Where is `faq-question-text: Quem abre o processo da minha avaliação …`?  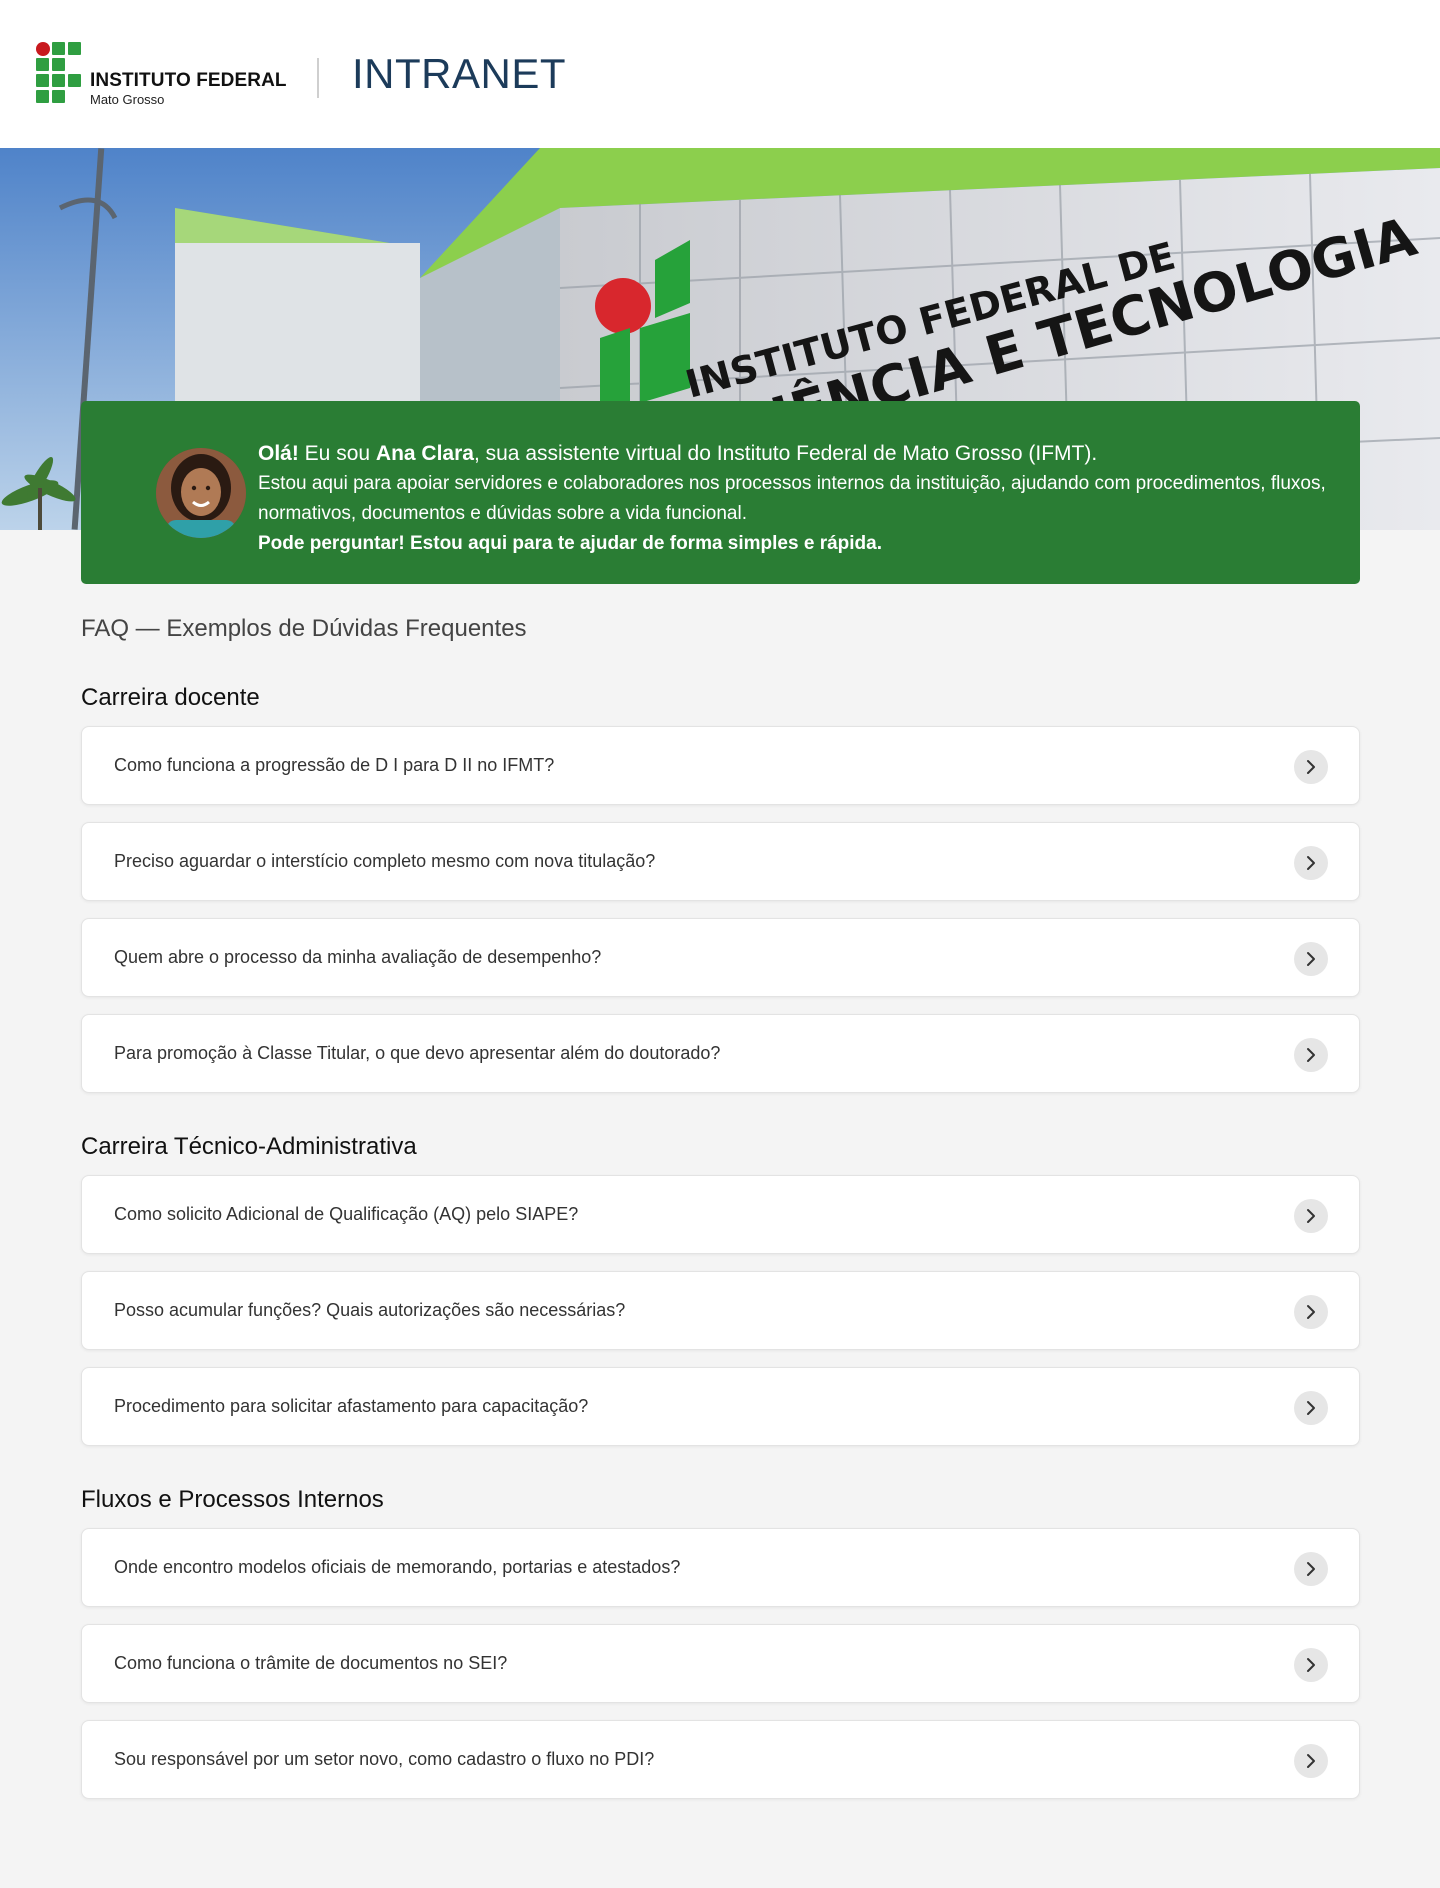
faq-question-text: Quem abre o processo da minha avaliação … is located at coordinates (358, 957).